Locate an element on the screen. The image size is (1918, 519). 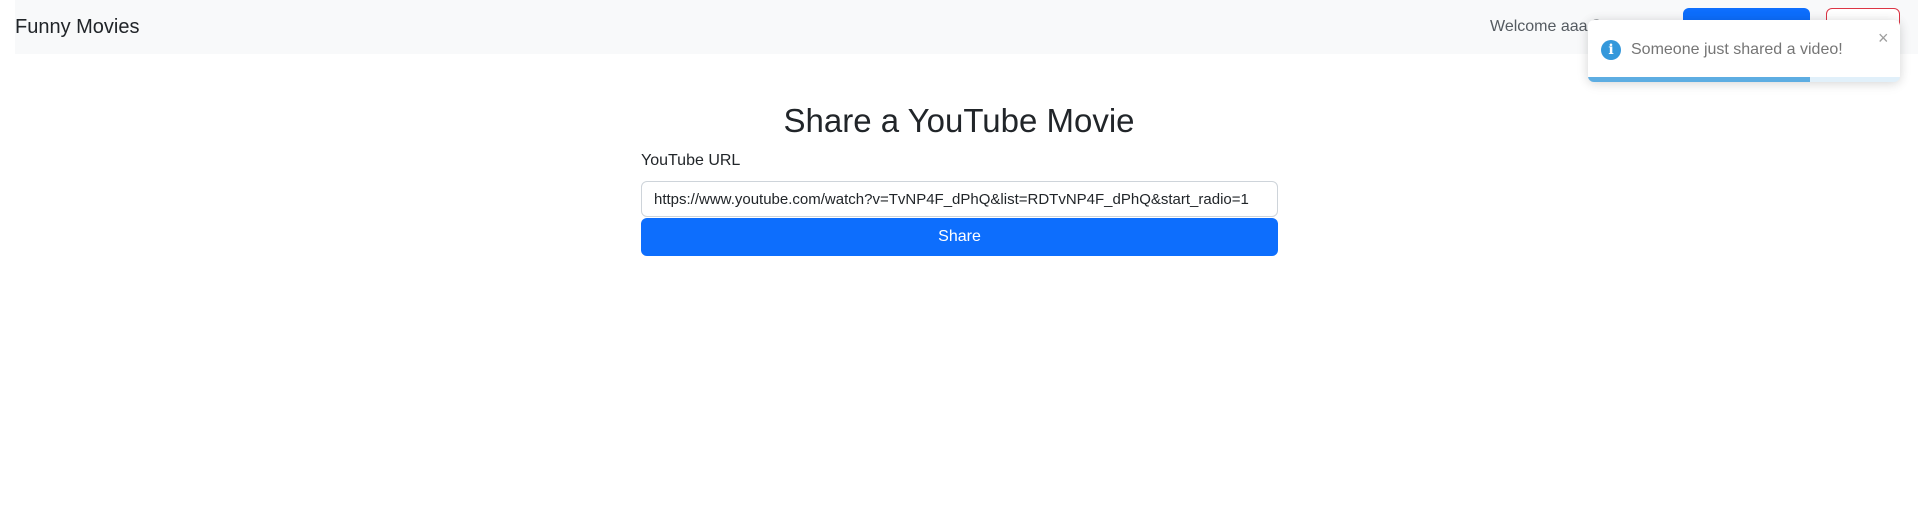
toast-progress-track is located at coordinates (1744, 79).